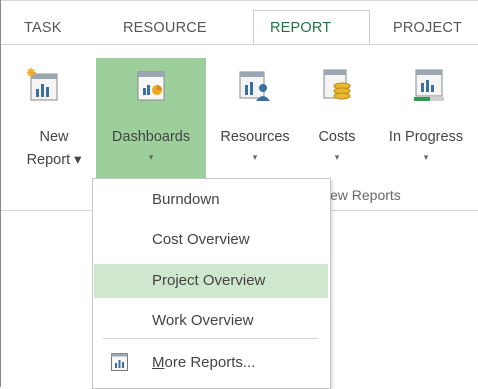 The image size is (478, 389). What do you see at coordinates (255, 157) in the screenshot?
I see `resources-caret-icon: ▾` at bounding box center [255, 157].